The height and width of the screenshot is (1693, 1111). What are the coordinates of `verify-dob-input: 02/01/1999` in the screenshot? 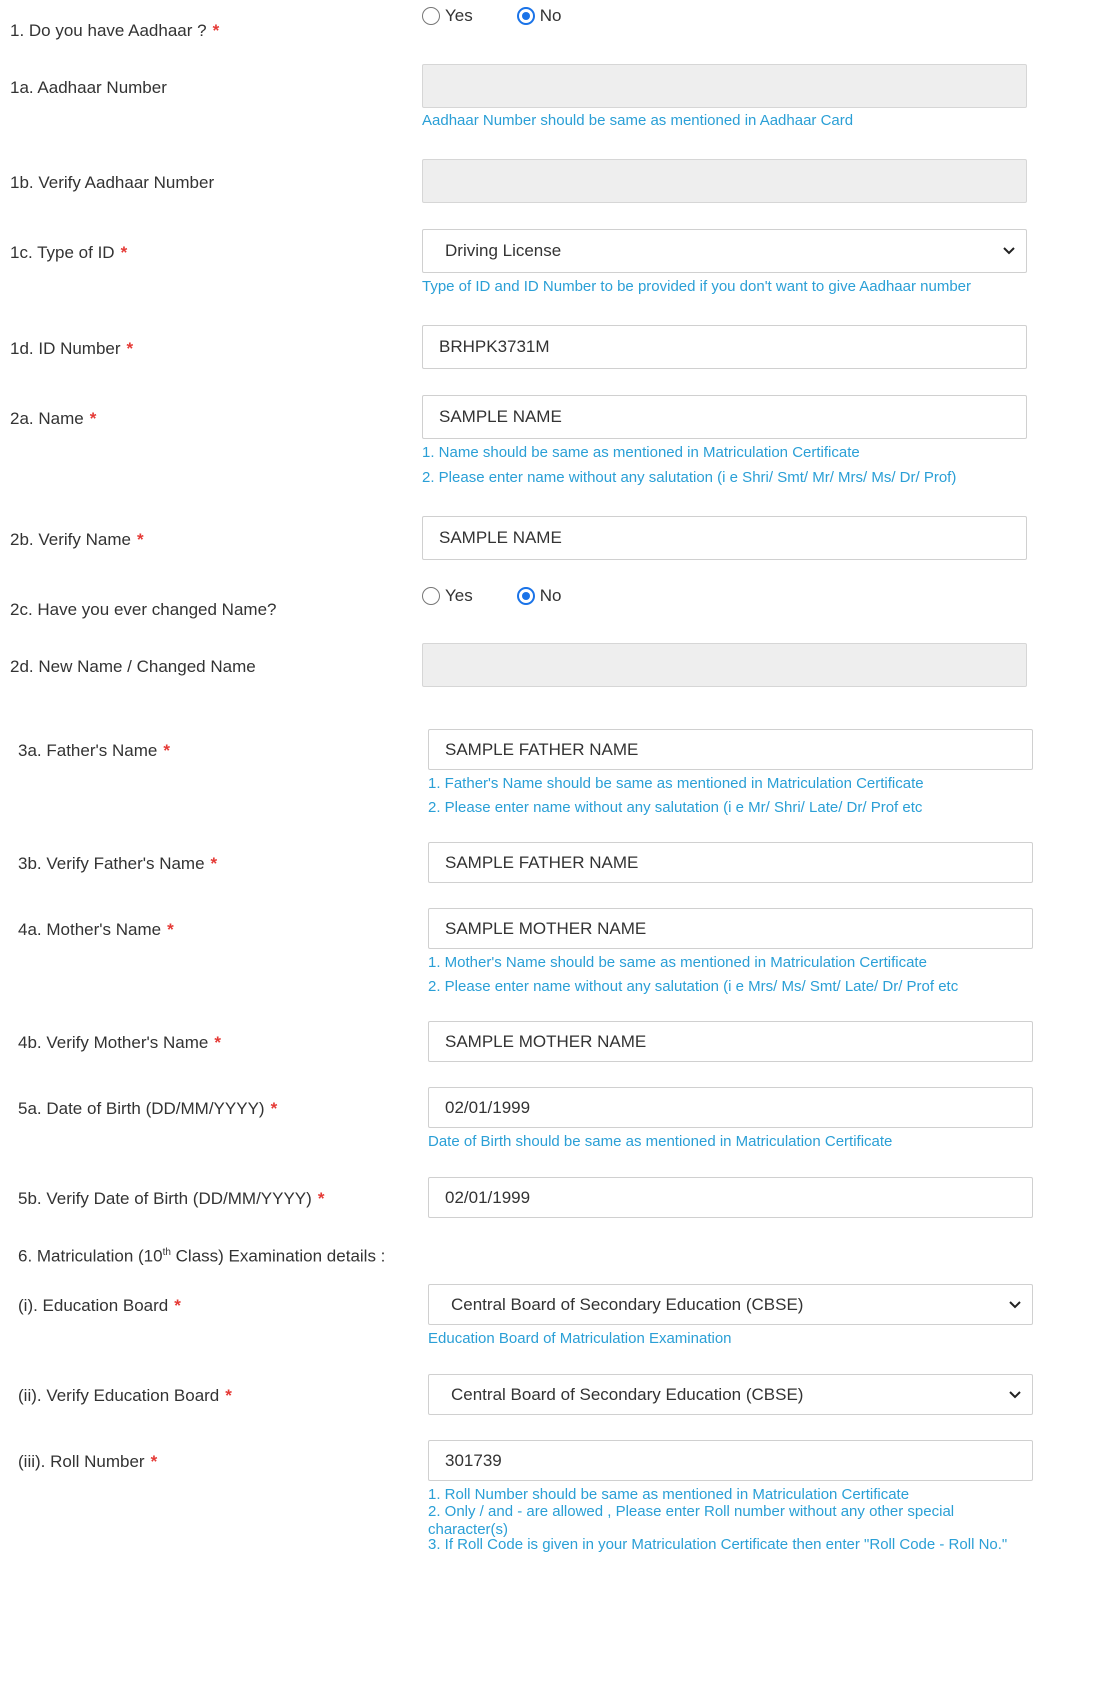 It's located at (730, 1197).